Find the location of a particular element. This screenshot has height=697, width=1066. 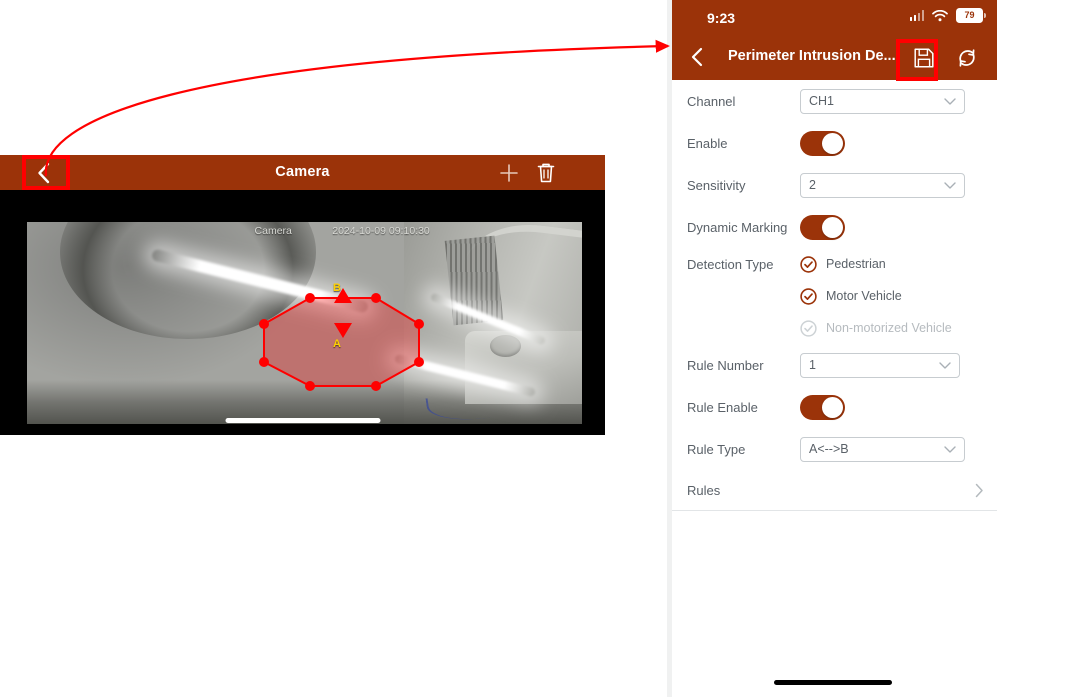

detection-option-non-motorized-vehicle: Non-motorized Vehicle is located at coordinates (876, 328).